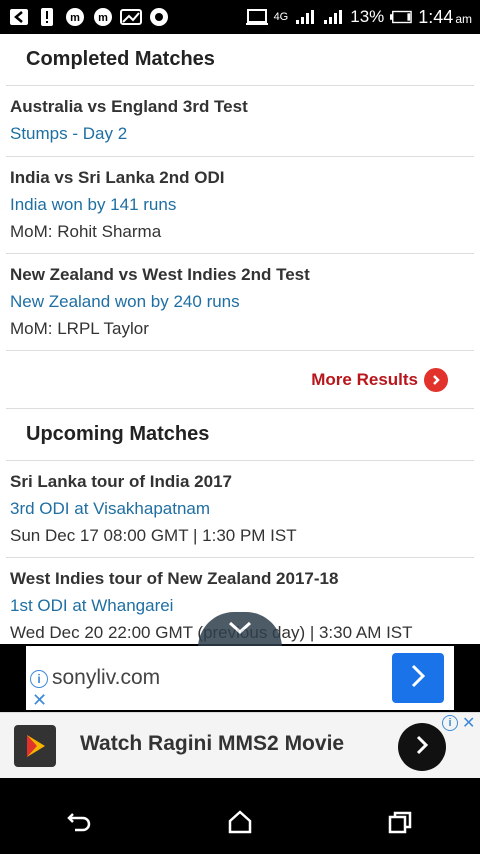 This screenshot has height=854, width=480. What do you see at coordinates (256, 17) in the screenshot?
I see `screen-cast-icon` at bounding box center [256, 17].